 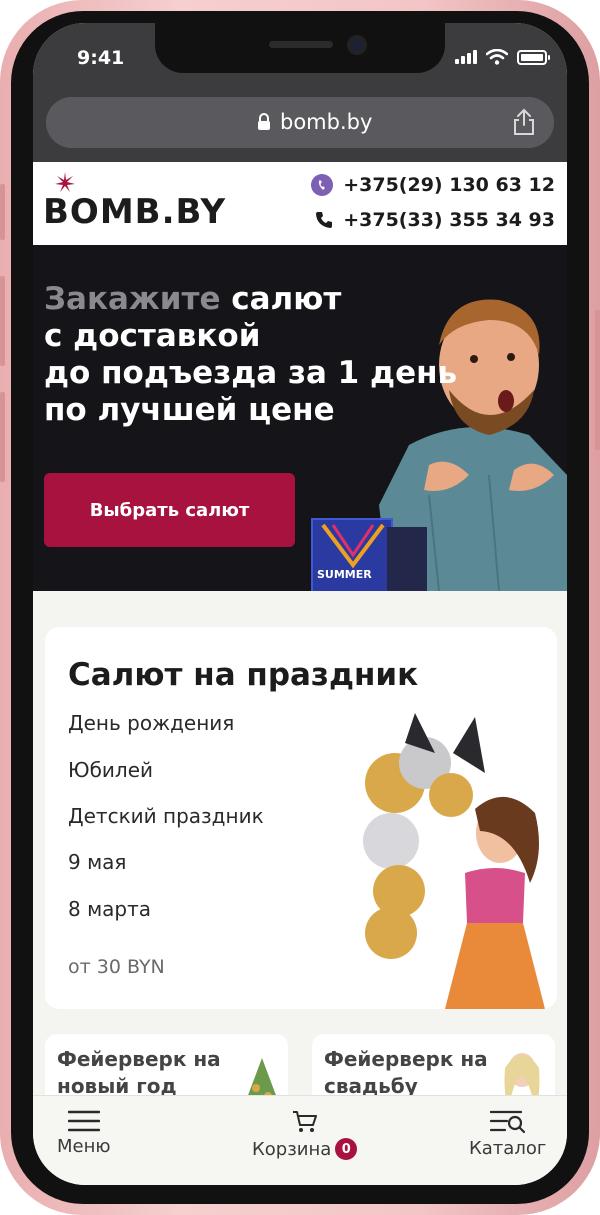 I want to click on lock-icon, so click(x=264, y=121).